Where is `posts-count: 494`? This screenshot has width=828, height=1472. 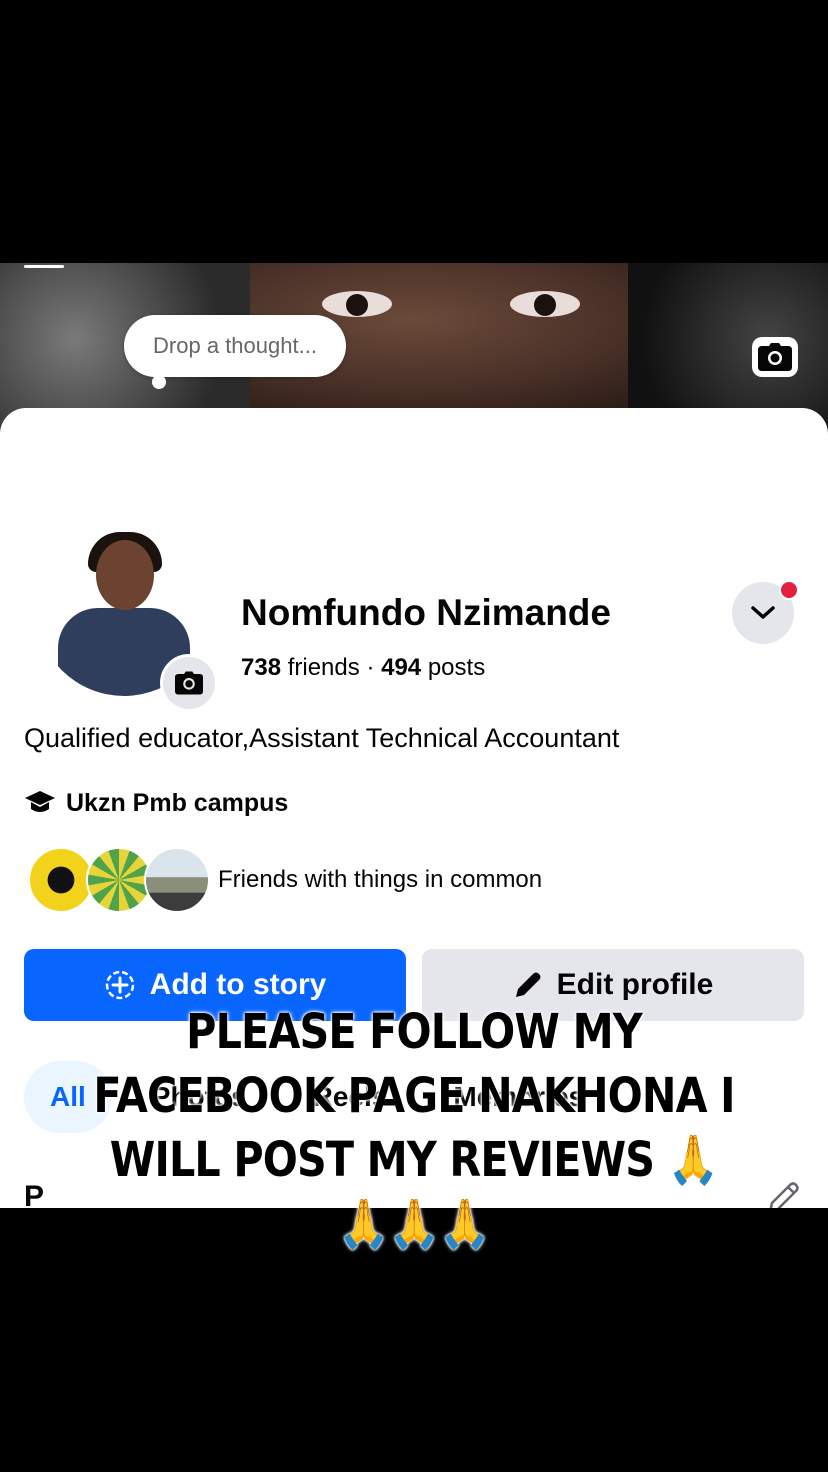
posts-count: 494 is located at coordinates (401, 667).